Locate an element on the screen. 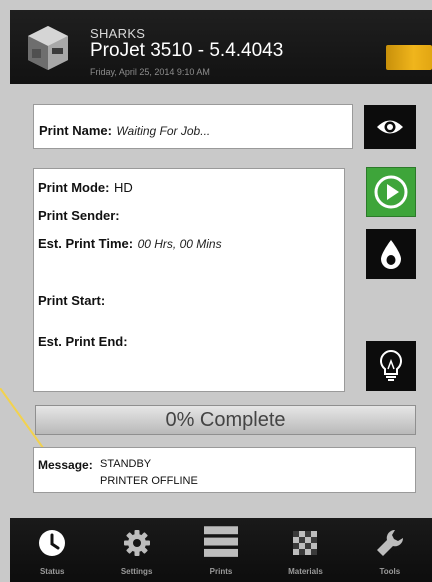 This screenshot has height=582, width=432. nav-item-settings: Settings is located at coordinates (136, 550).